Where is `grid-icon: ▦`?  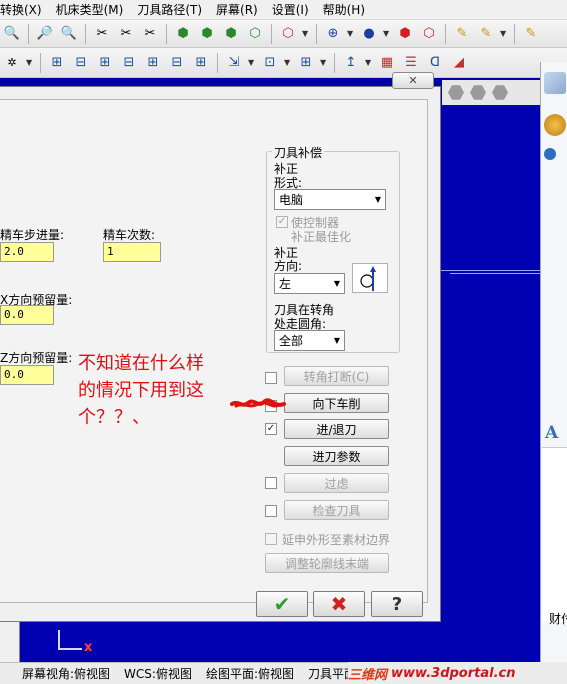
grid-icon: ▦ is located at coordinates (387, 63).